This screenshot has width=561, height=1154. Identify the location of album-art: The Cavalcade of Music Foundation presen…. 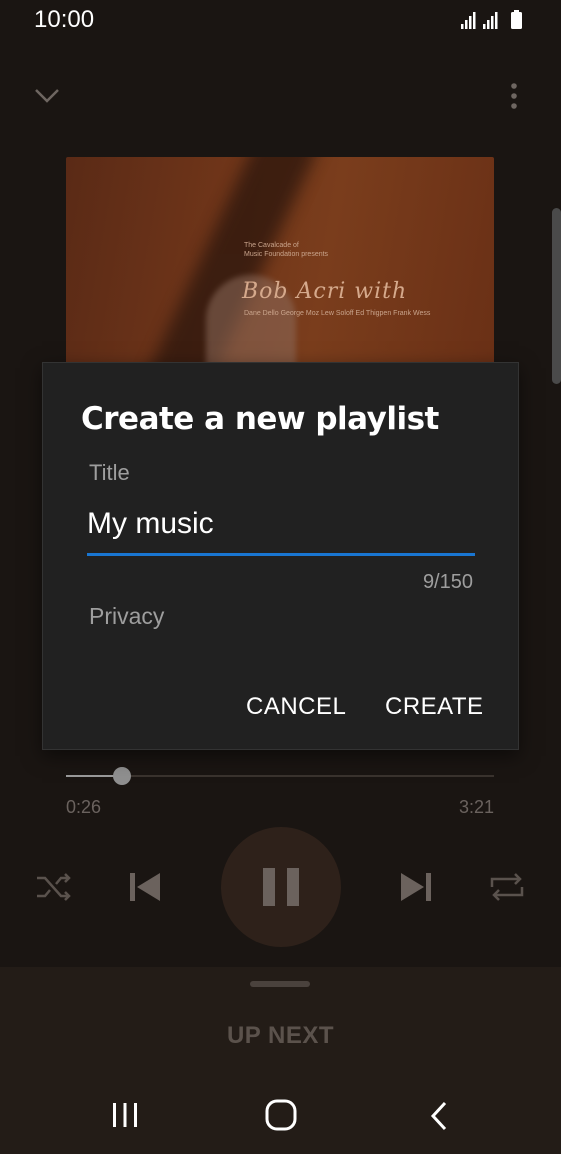
(280, 262).